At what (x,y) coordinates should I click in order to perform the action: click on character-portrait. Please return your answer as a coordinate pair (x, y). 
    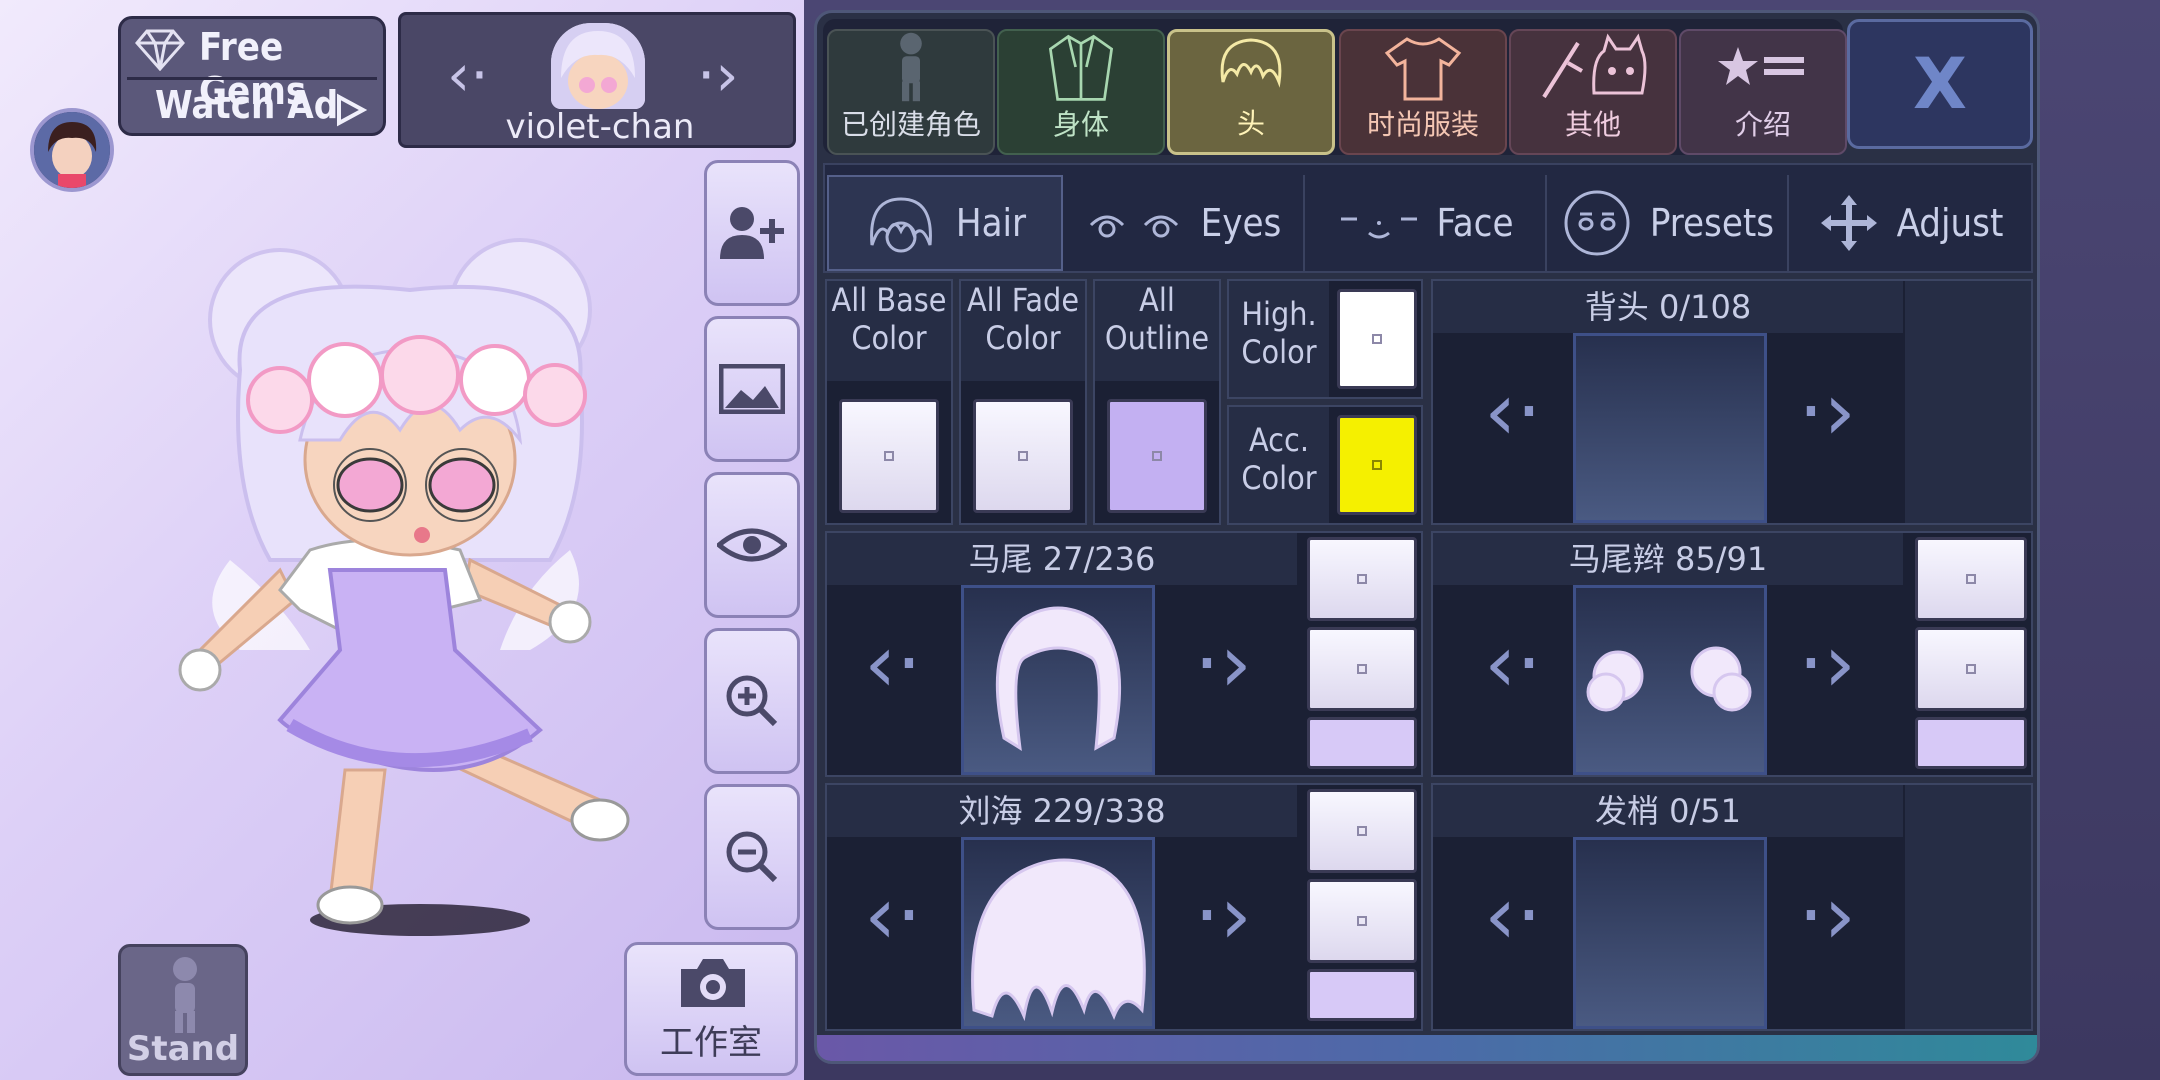
    Looking at the image, I should click on (598, 66).